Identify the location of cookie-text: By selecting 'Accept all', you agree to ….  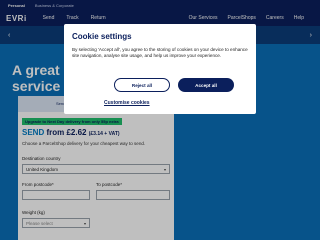
(160, 53).